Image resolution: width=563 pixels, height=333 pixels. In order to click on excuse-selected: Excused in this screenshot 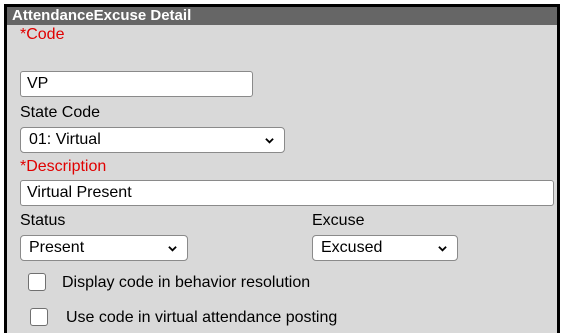, I will do `click(352, 247)`.